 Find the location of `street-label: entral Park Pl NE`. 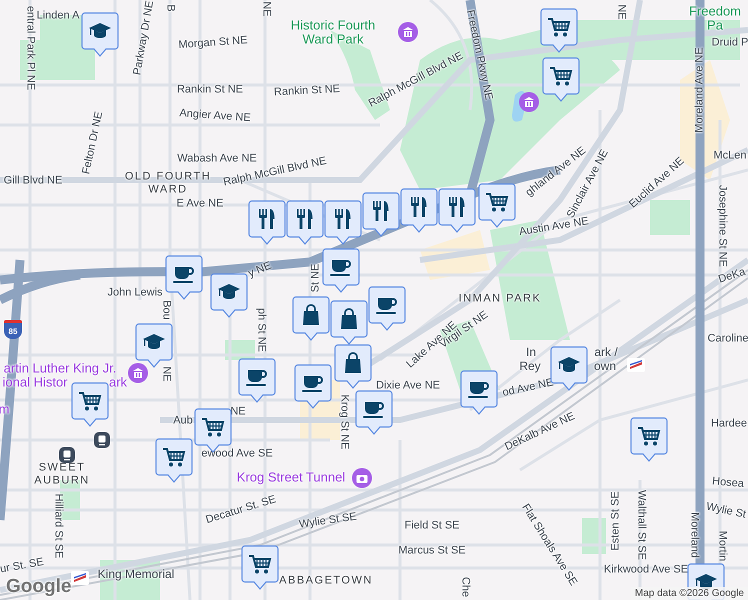

street-label: entral Park Pl NE is located at coordinates (30, 48).